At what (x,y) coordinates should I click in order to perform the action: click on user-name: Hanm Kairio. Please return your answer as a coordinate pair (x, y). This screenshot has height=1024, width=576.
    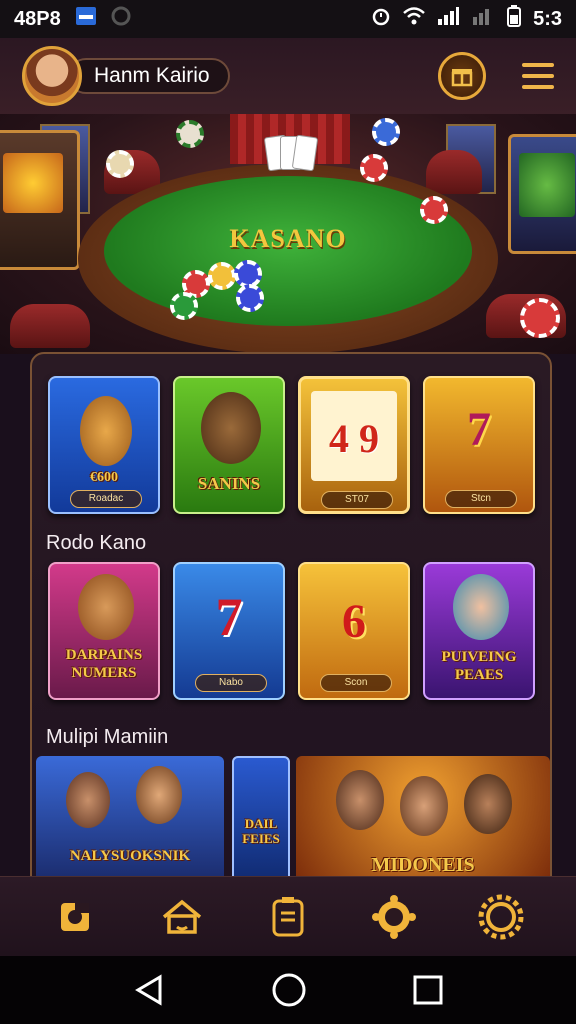
    Looking at the image, I should click on (152, 75).